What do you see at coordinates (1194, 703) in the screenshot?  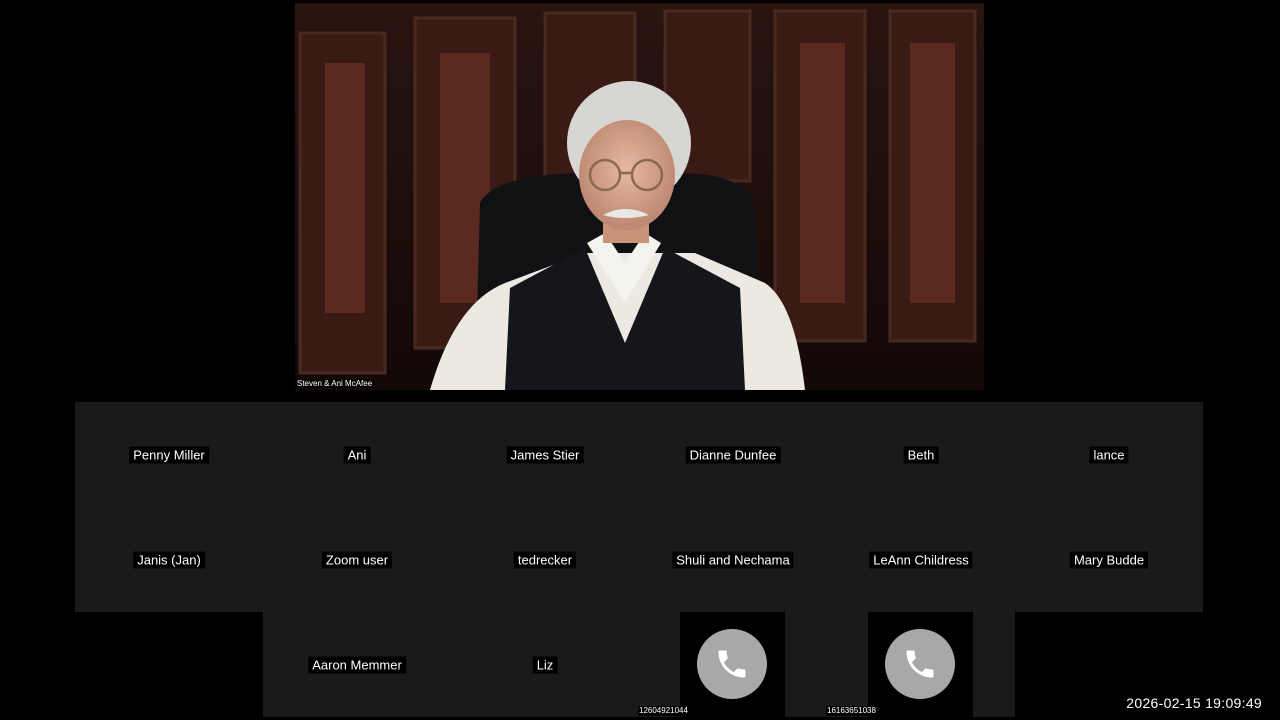 I see `recording-timestamp: 2026-02-15 19:09:49` at bounding box center [1194, 703].